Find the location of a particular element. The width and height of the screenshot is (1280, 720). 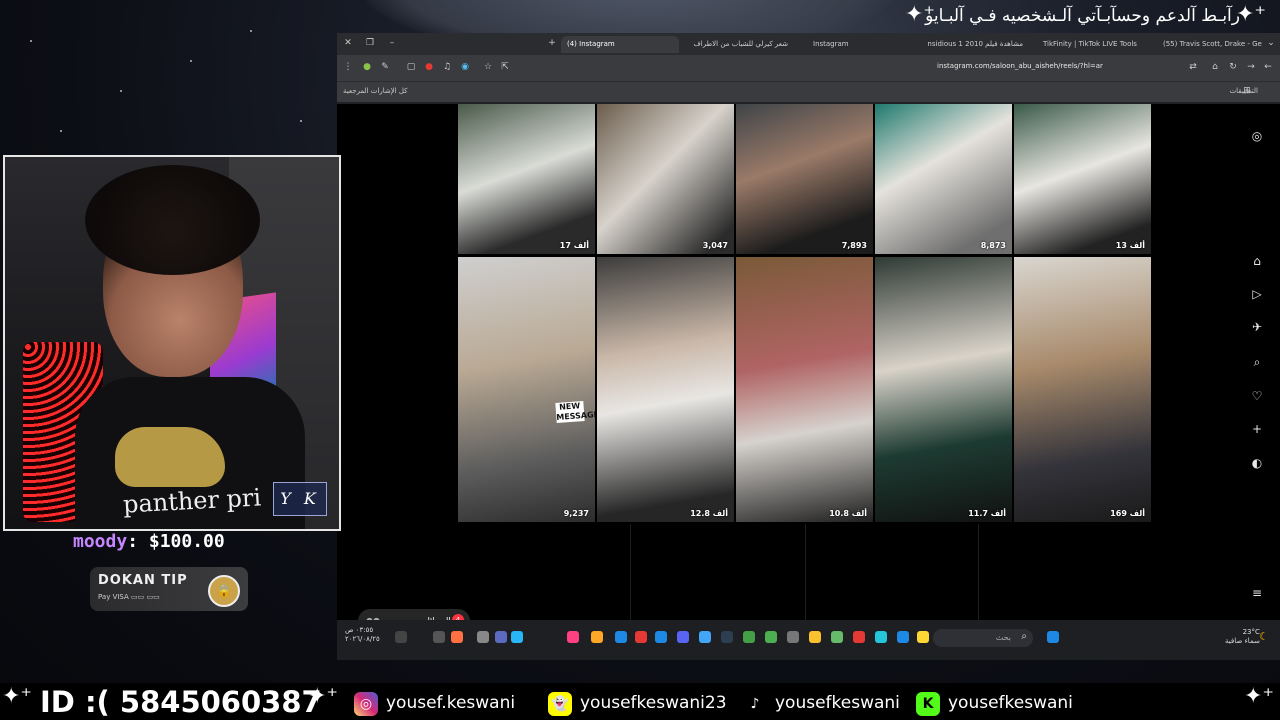

reel-thumbnail: 17 ألف is located at coordinates (526, 179).